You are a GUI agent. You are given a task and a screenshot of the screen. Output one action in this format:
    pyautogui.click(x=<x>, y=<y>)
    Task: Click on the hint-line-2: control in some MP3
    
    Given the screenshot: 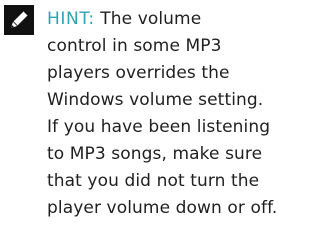 What is the action you would take?
    pyautogui.click(x=134, y=46)
    